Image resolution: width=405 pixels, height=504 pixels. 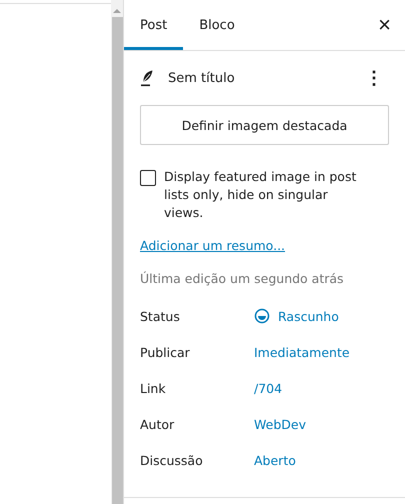 I want to click on setting-label: Publicar, so click(x=165, y=352).